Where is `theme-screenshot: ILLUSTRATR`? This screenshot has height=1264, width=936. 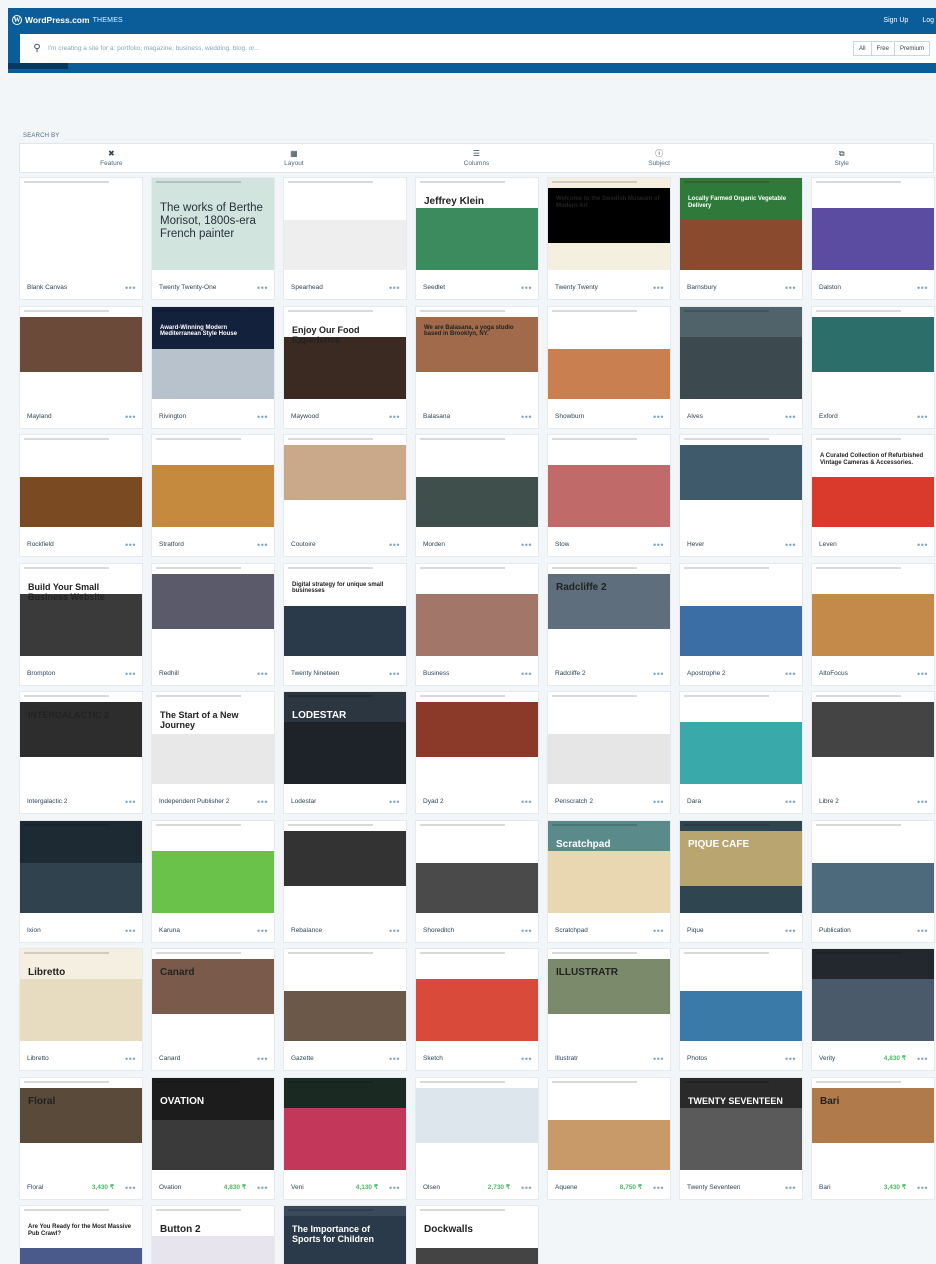
theme-screenshot: ILLUSTRATR is located at coordinates (609, 995).